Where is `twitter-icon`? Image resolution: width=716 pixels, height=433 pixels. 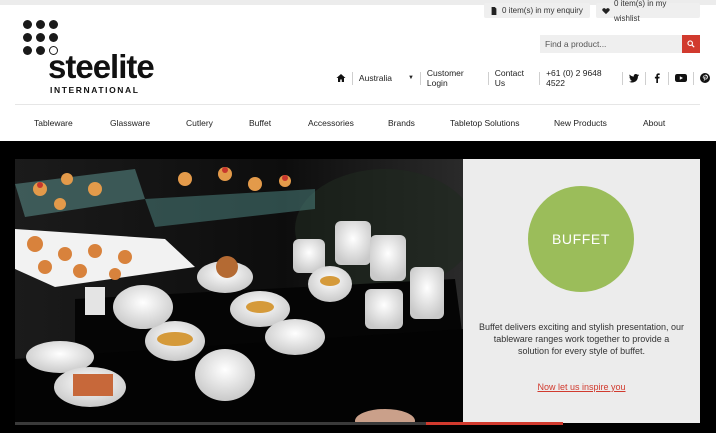
twitter-icon is located at coordinates (634, 78).